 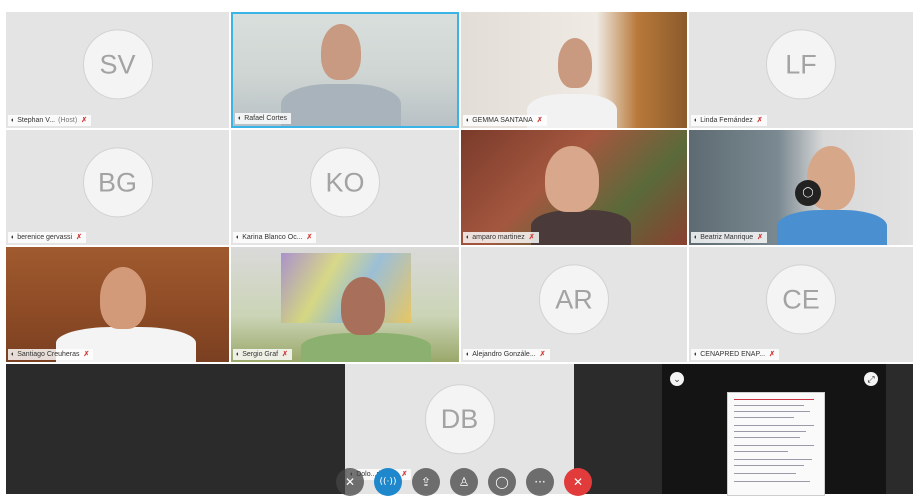 I want to click on participant-tile-beatriz: ◯ ◖ Beatriz Manrique ✗, so click(x=801, y=187).